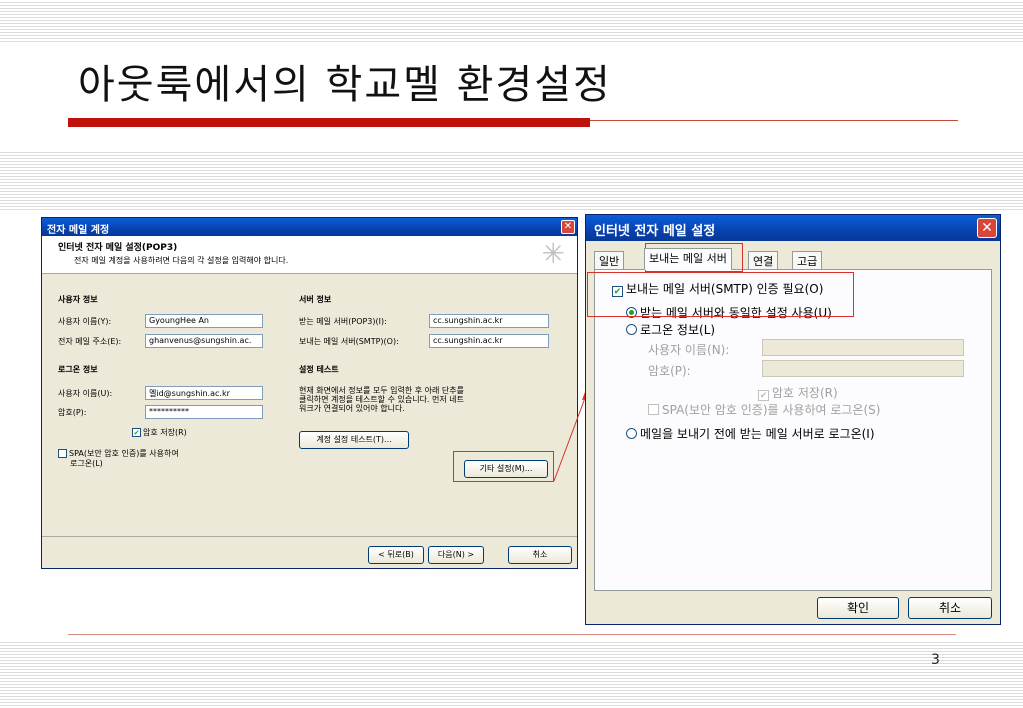 The image size is (1023, 708). Describe the element at coordinates (204, 341) in the screenshot. I see `email-input: ghanvenus@sungshin.ac.` at that location.